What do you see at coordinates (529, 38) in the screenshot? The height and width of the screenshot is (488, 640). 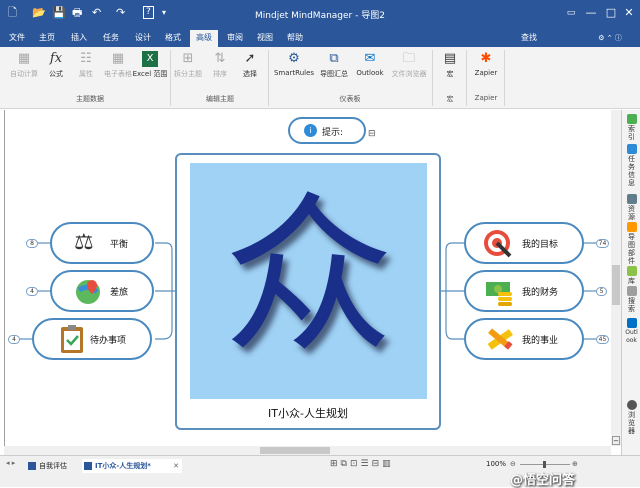 I see `search-button: 查找` at bounding box center [529, 38].